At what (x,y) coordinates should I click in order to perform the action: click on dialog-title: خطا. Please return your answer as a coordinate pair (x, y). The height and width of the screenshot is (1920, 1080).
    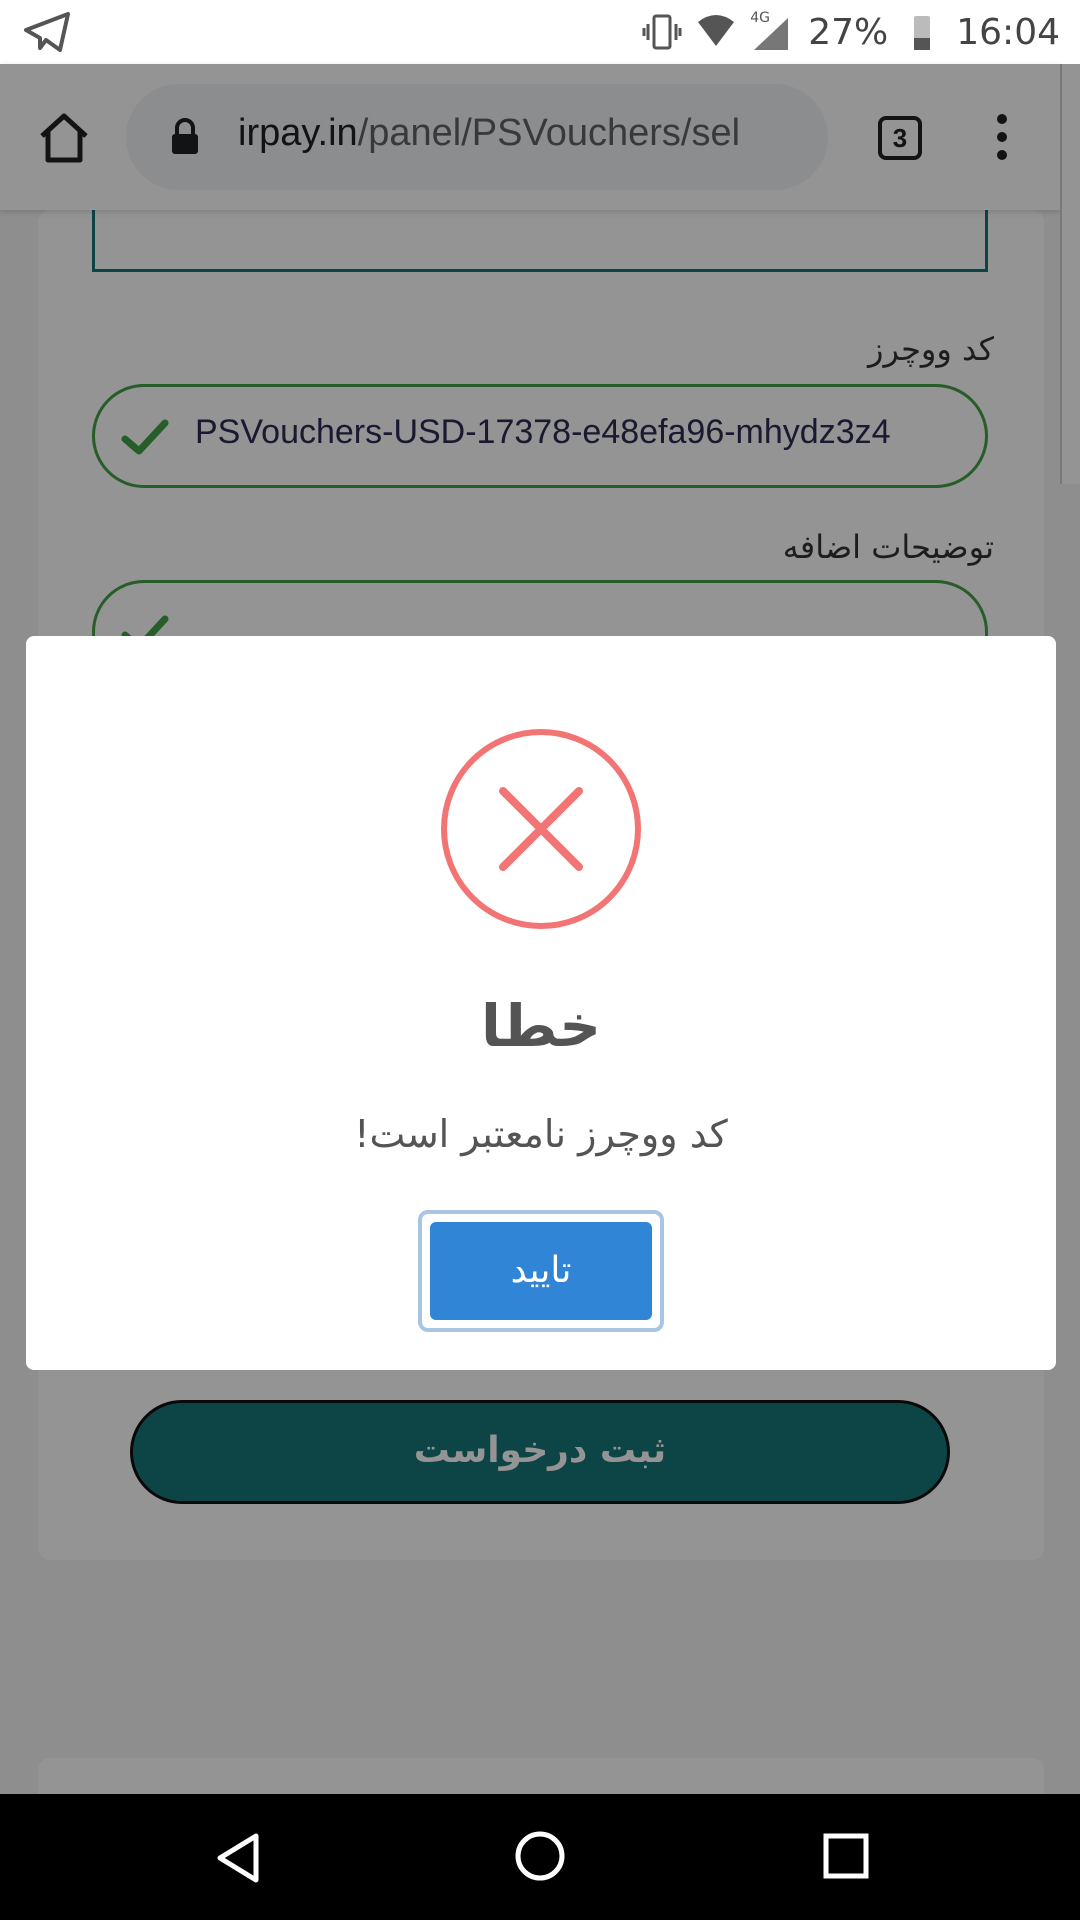
    Looking at the image, I should click on (541, 1026).